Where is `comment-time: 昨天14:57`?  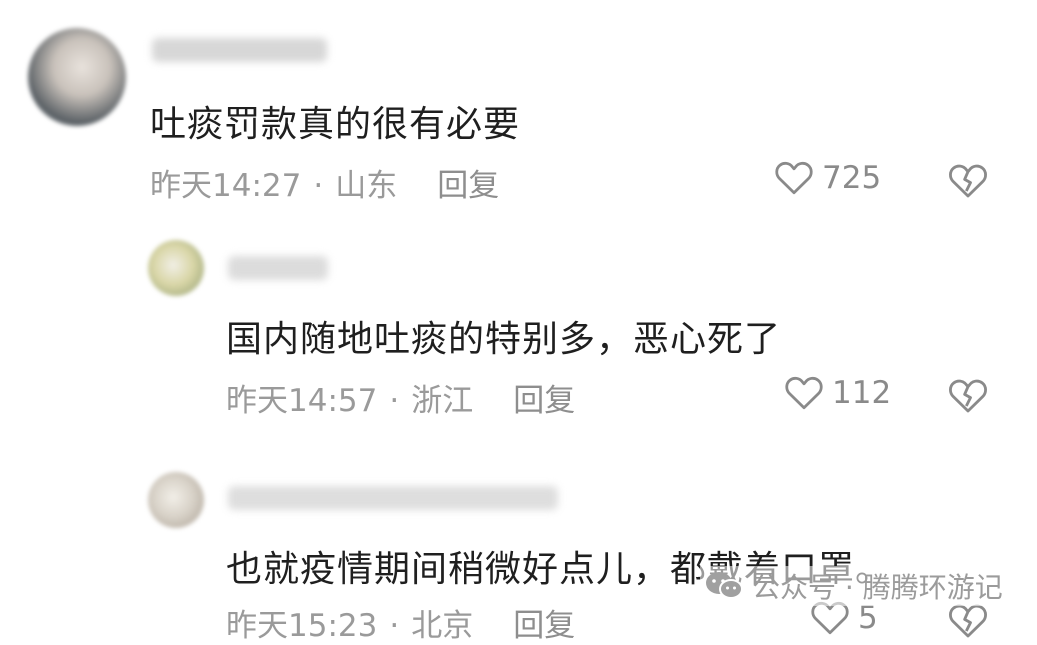
comment-time: 昨天14:57 is located at coordinates (302, 401).